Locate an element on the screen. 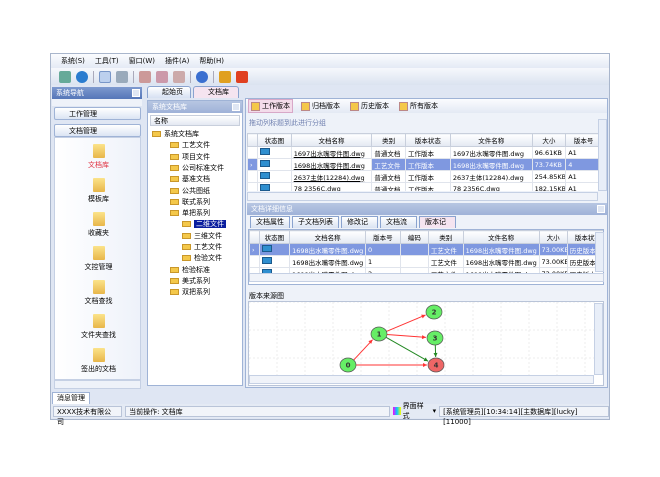  tree-item: 检验文件 is located at coordinates (202, 258).